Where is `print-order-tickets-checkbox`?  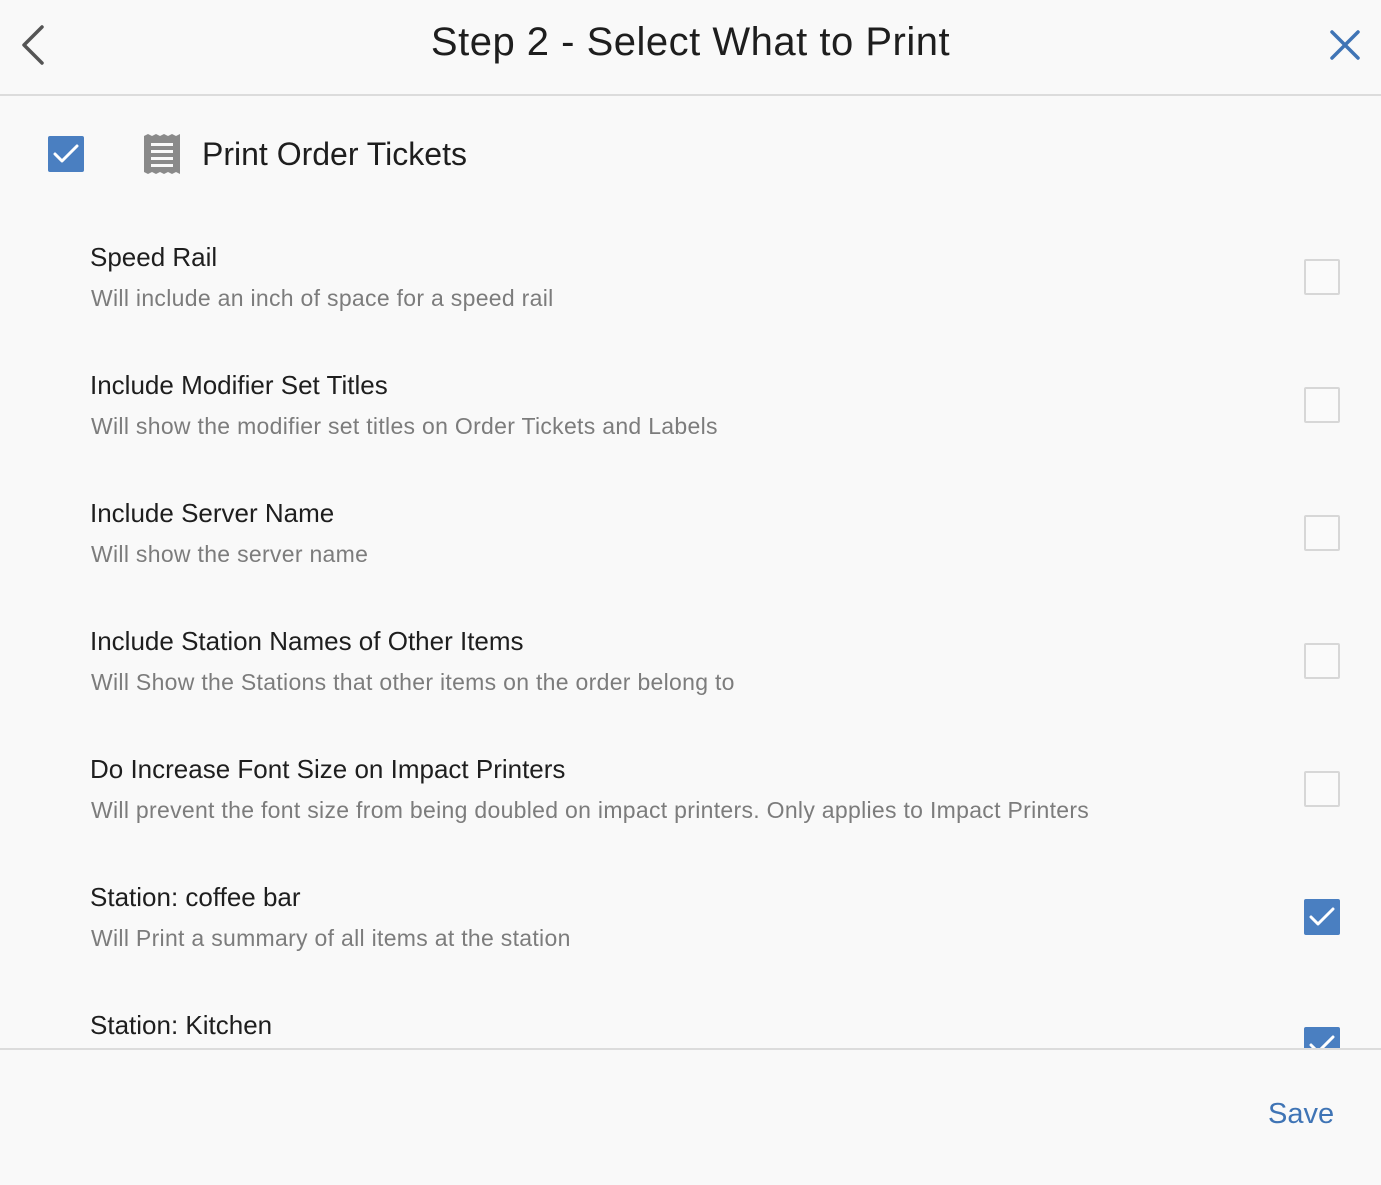 print-order-tickets-checkbox is located at coordinates (66, 154).